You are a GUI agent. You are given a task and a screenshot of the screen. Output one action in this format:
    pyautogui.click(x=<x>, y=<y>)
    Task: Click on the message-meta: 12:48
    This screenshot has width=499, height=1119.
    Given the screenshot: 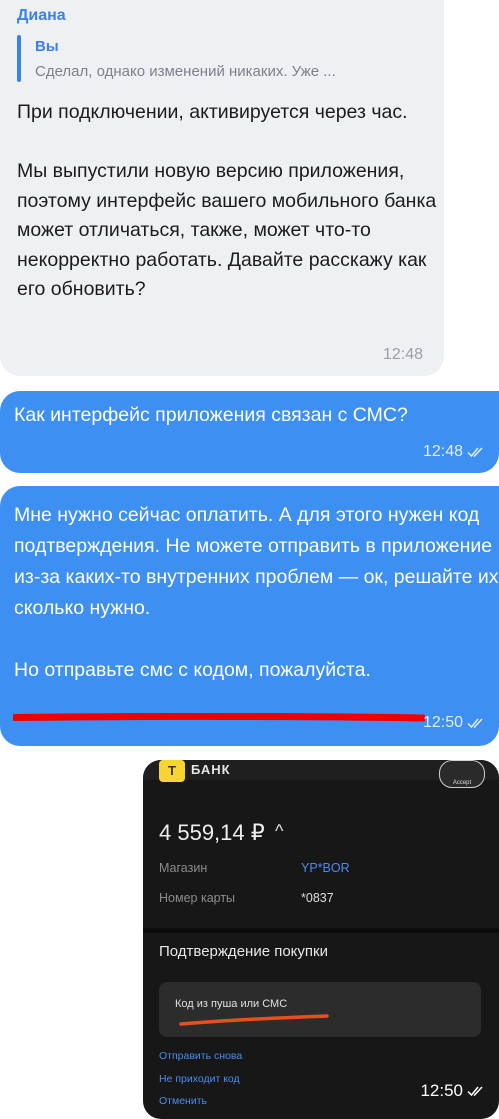 What is the action you would take?
    pyautogui.click(x=454, y=452)
    